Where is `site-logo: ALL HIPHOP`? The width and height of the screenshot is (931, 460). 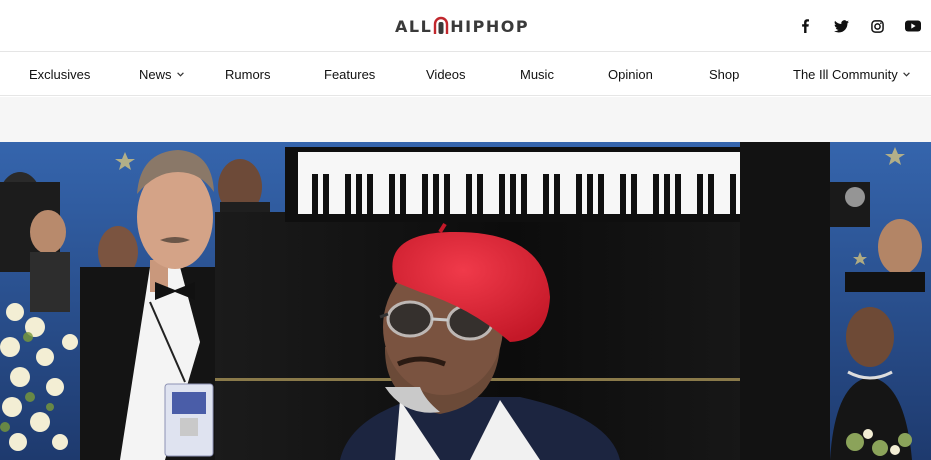 site-logo: ALL HIPHOP is located at coordinates (462, 26).